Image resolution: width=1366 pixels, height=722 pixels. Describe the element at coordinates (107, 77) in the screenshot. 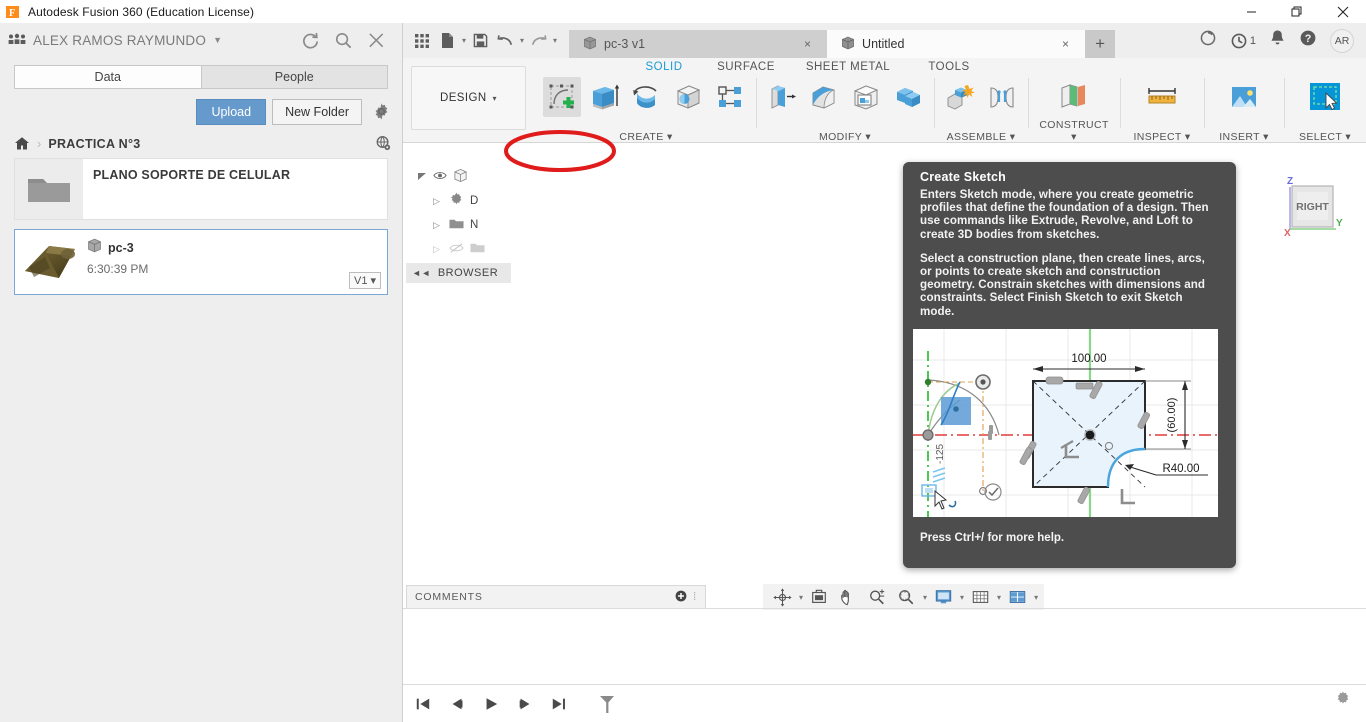

I see `tab-data: Data` at that location.